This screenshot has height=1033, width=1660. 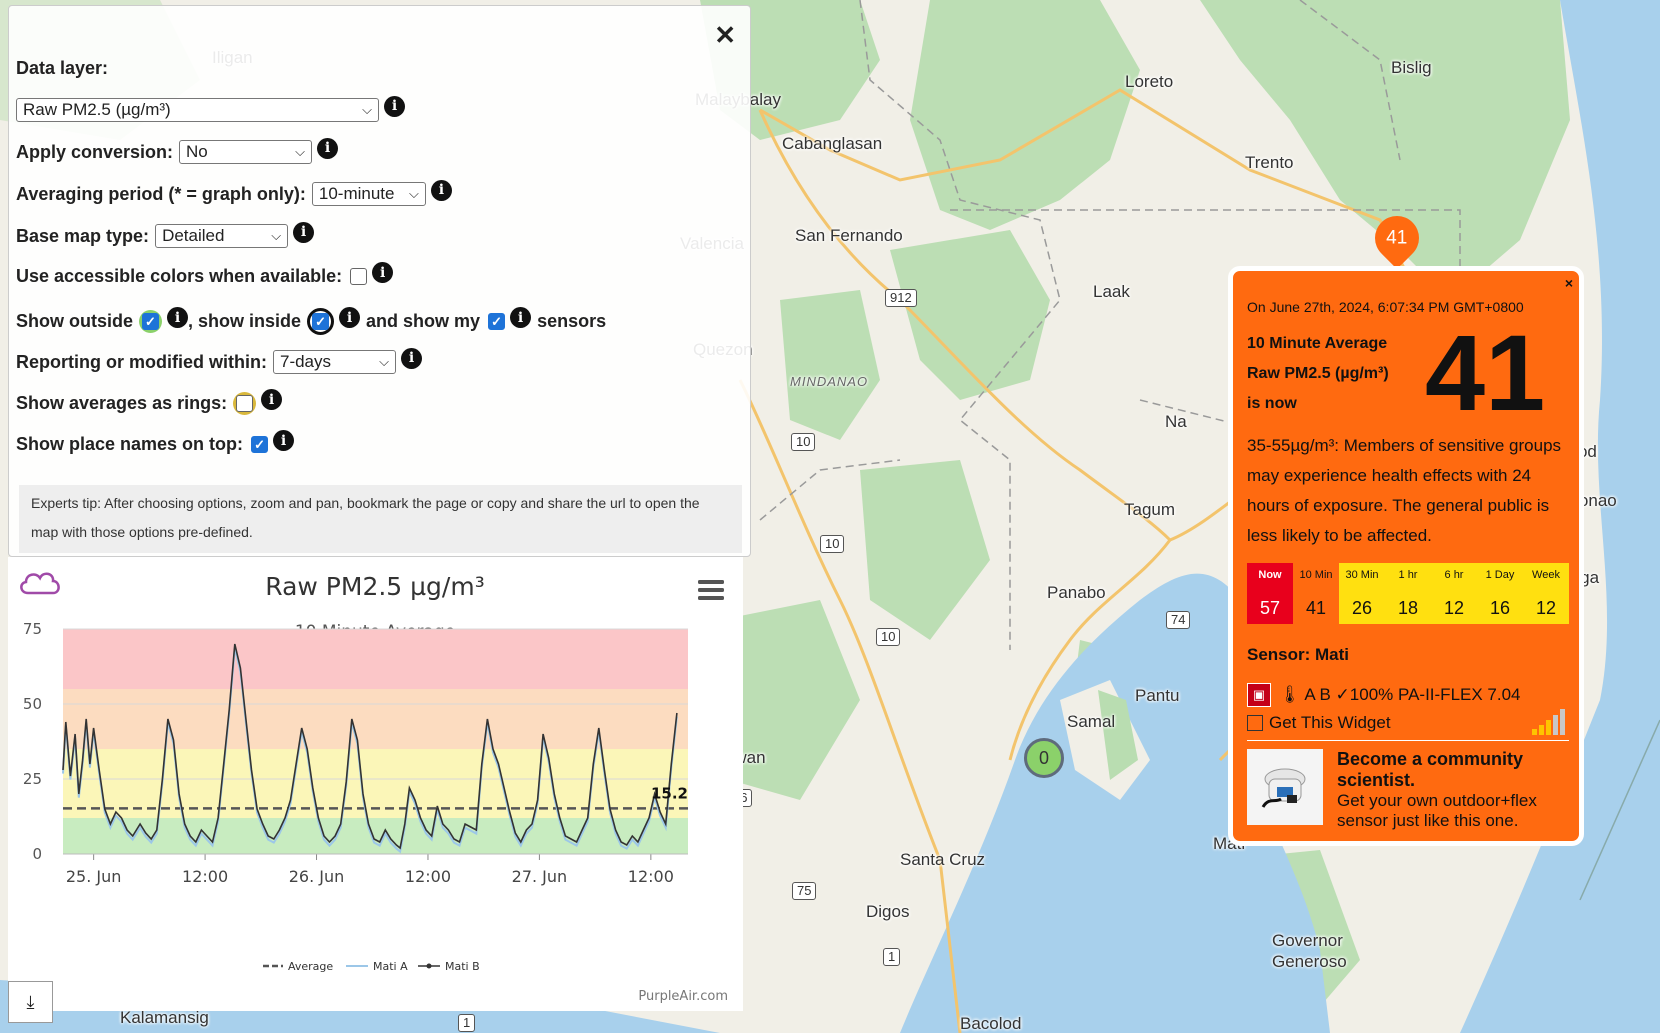 What do you see at coordinates (1408, 608) in the screenshot?
I see `average-cell-value: 18` at bounding box center [1408, 608].